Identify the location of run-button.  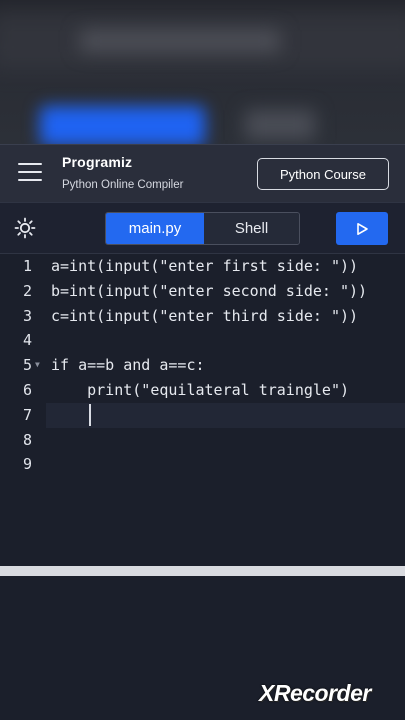
(362, 228).